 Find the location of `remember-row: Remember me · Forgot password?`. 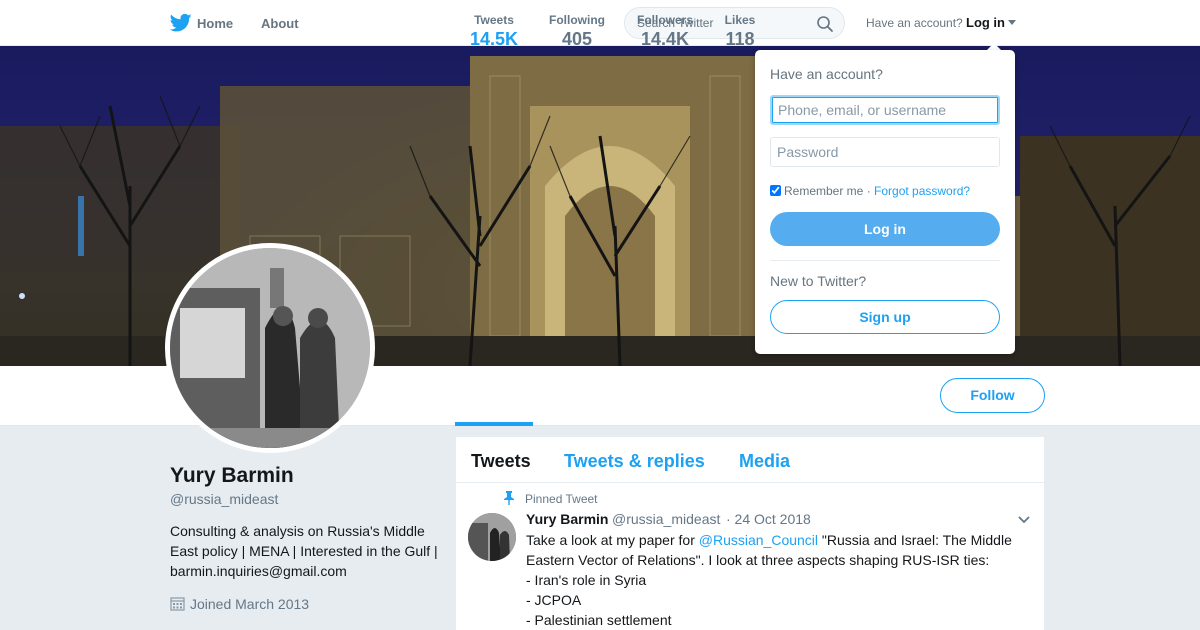

remember-row: Remember me · Forgot password? is located at coordinates (870, 191).